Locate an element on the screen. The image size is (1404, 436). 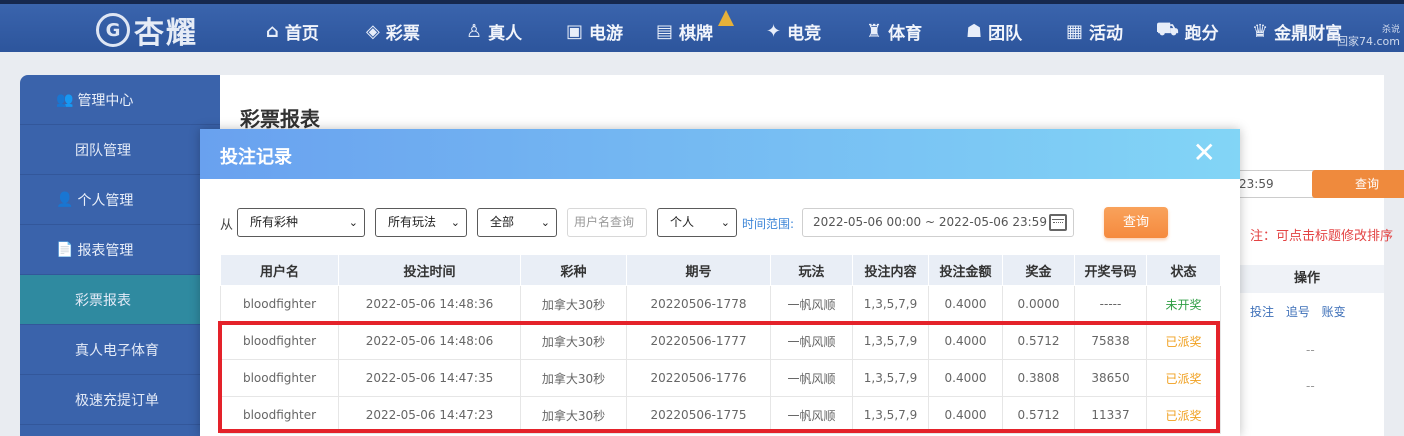
sidebar-item-lottery-report: 彩票报表 is located at coordinates (120, 300).